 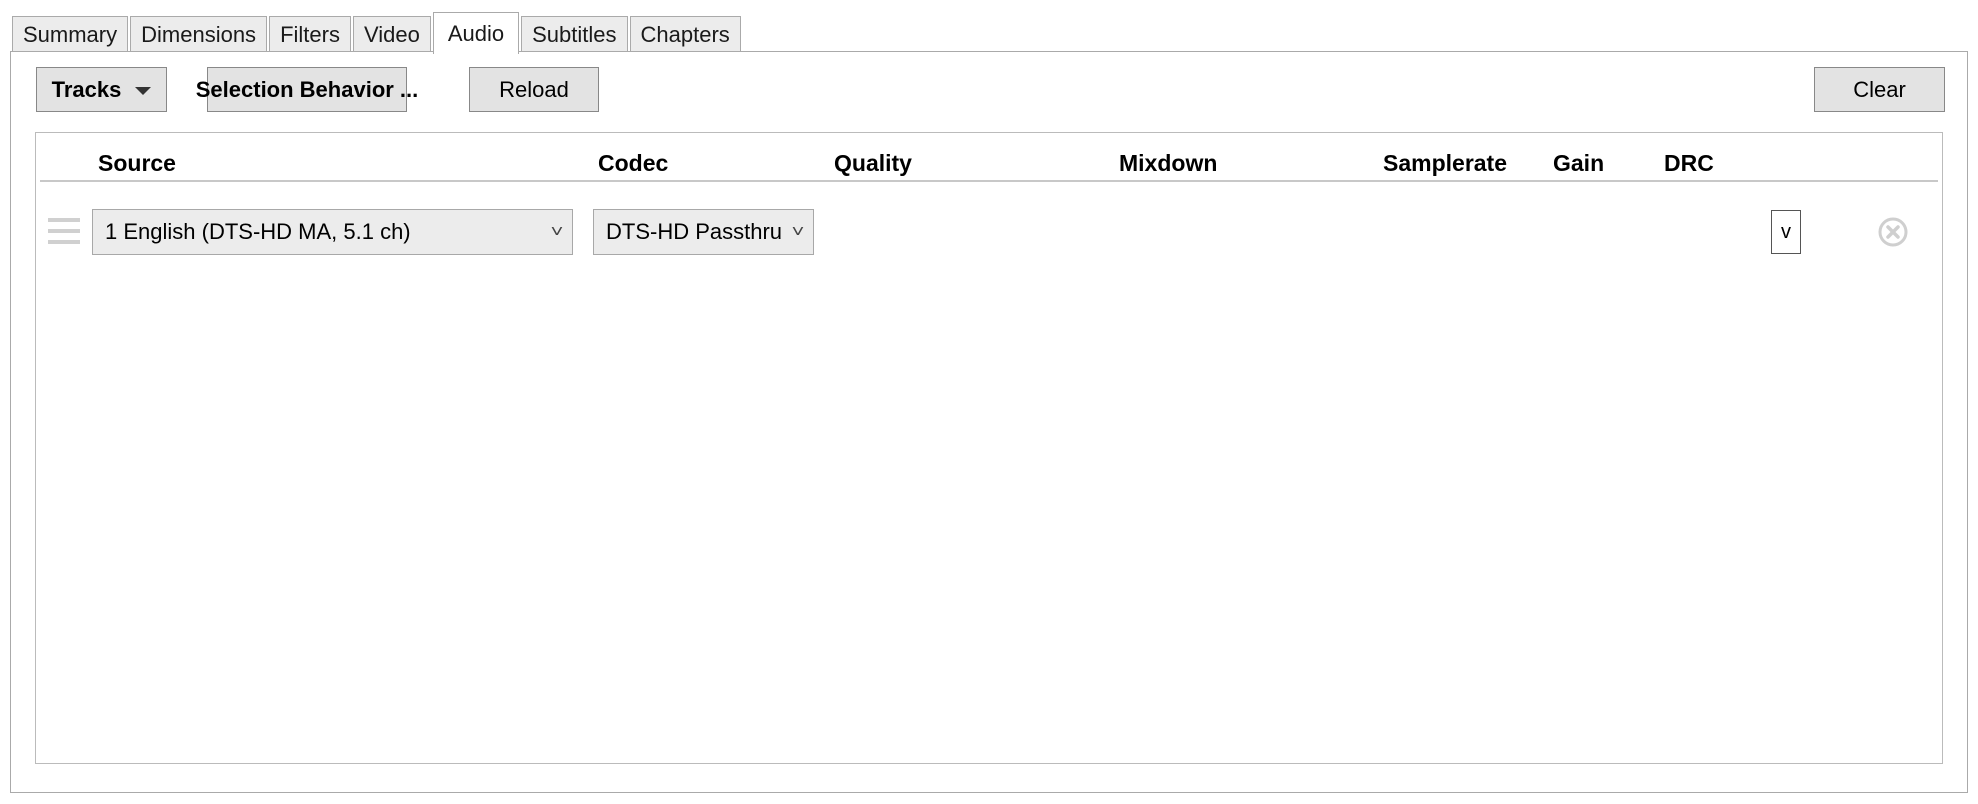 I want to click on column-header-codec: Codec, so click(x=633, y=163).